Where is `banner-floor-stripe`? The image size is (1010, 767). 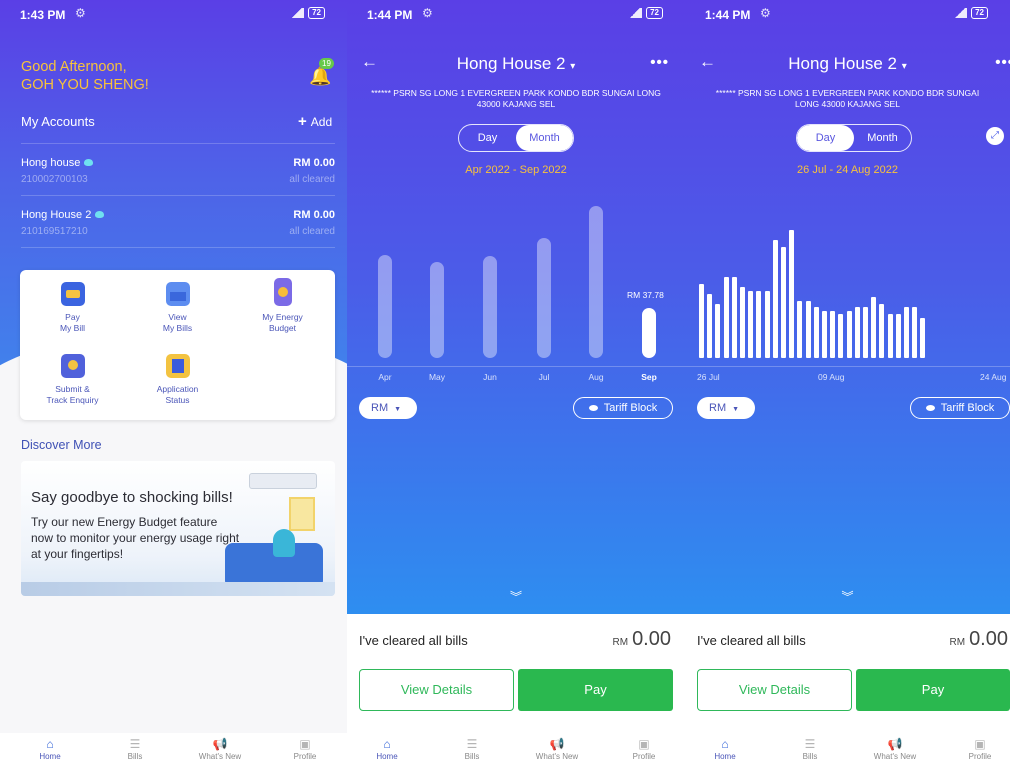
banner-floor-stripe is located at coordinates (178, 589).